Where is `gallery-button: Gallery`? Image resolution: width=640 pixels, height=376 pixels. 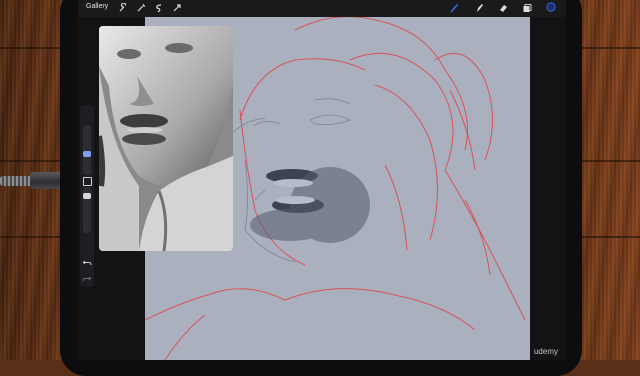
gallery-button: Gallery is located at coordinates (97, 6).